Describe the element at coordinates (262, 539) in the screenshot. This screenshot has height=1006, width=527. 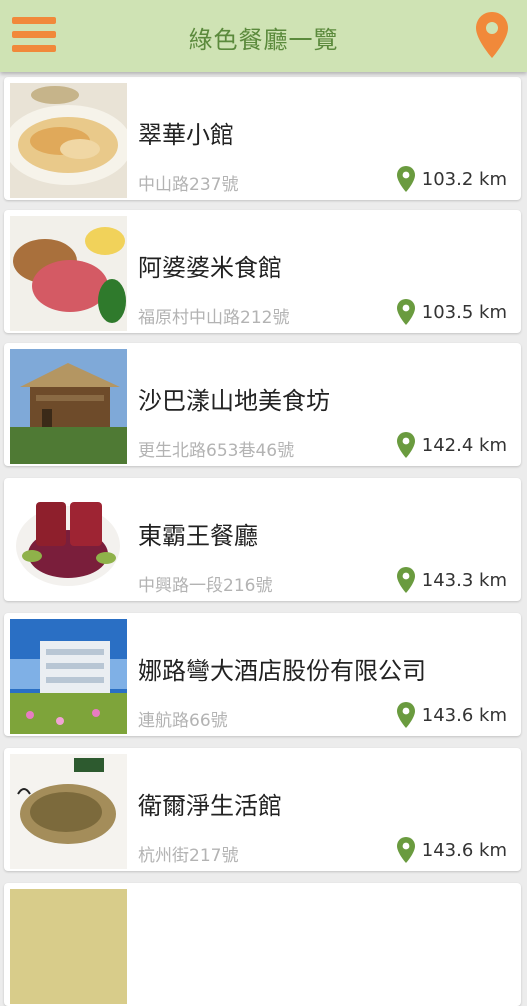
I see `restaurant-card: 東霸王餐廳 中興路一段216號 143.3 km` at that location.